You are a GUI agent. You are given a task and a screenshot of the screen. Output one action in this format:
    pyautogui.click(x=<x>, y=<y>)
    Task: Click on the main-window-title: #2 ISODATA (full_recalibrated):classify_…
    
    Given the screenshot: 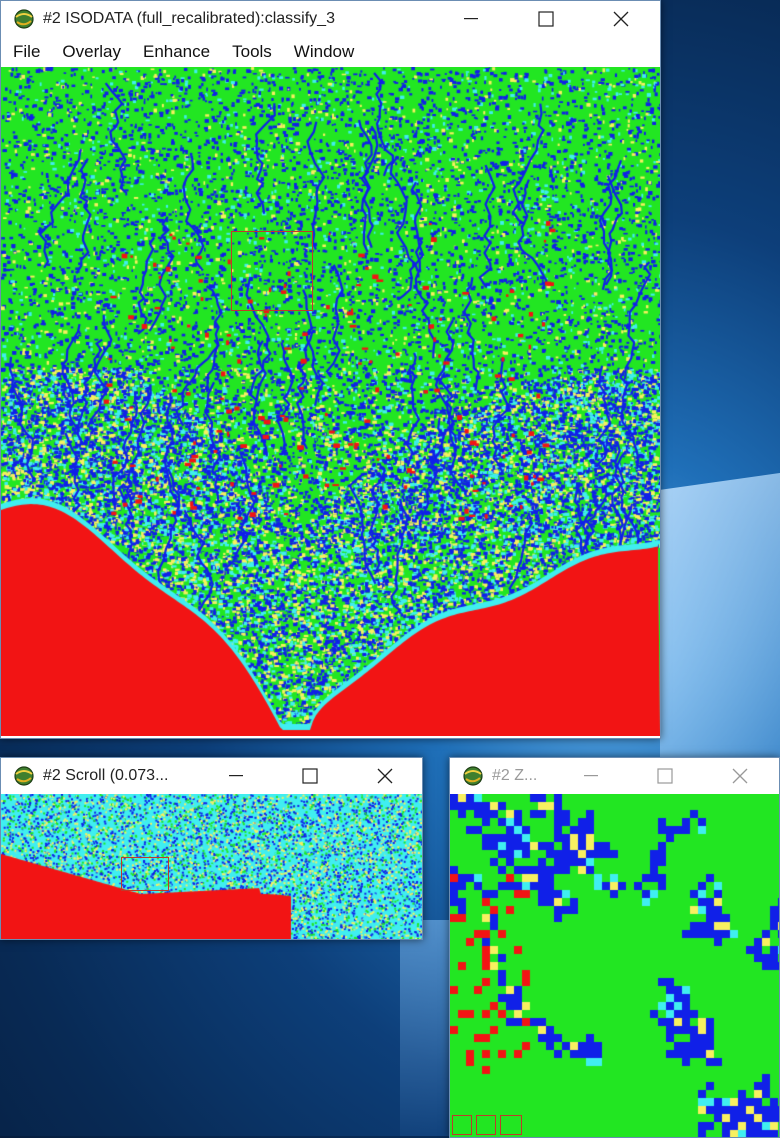 What is the action you would take?
    pyautogui.click(x=189, y=18)
    